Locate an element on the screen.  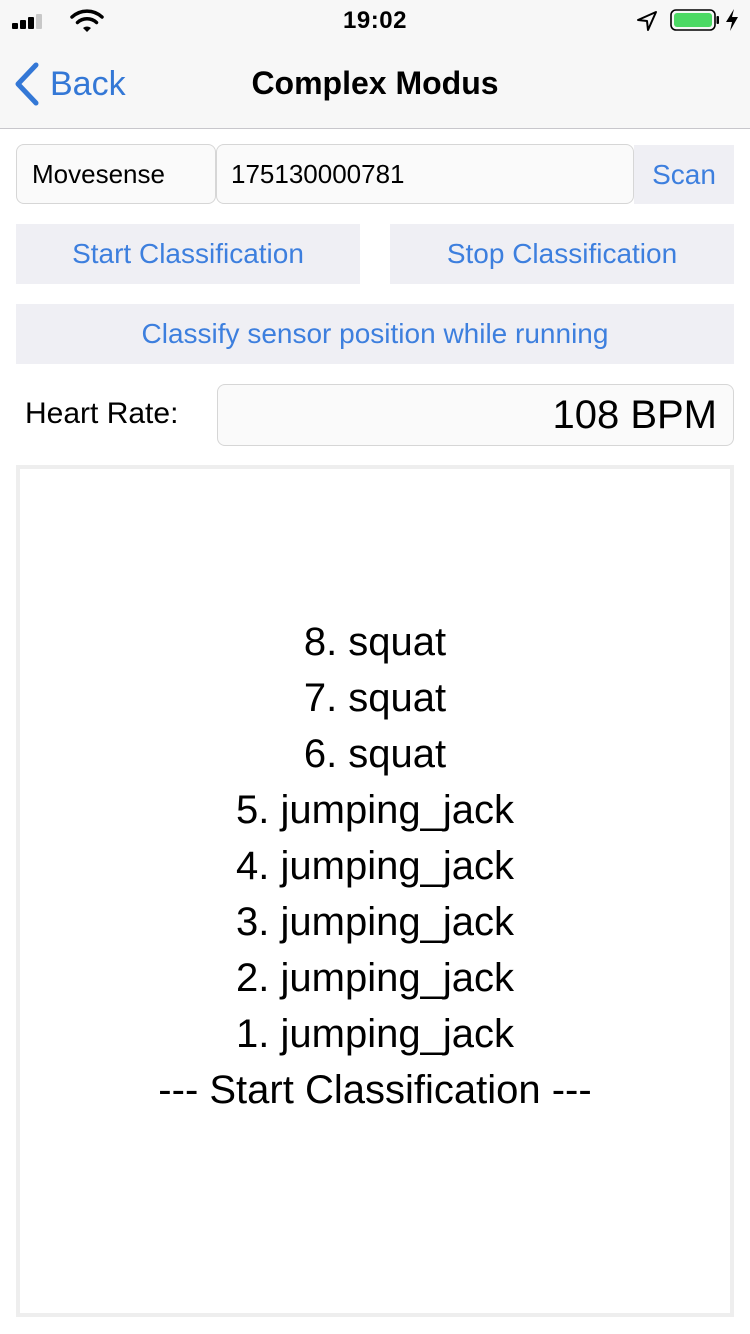
status-bar: 19:02 is located at coordinates (375, 20).